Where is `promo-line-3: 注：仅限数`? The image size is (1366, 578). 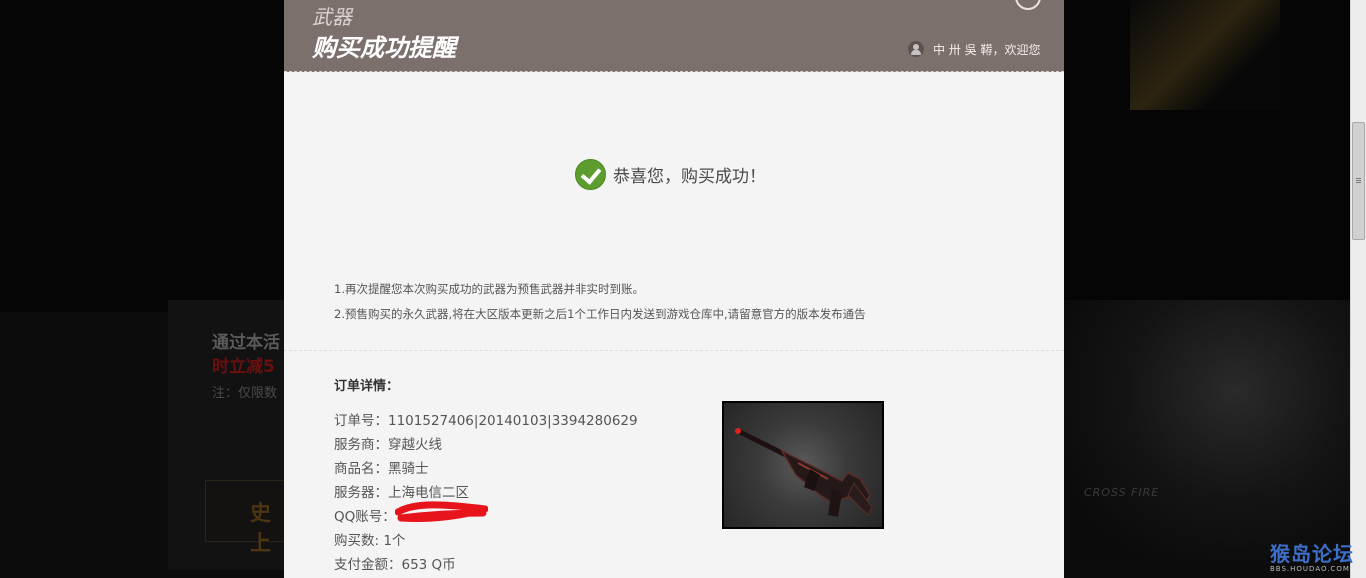 promo-line-3: 注：仅限数 is located at coordinates (245, 393).